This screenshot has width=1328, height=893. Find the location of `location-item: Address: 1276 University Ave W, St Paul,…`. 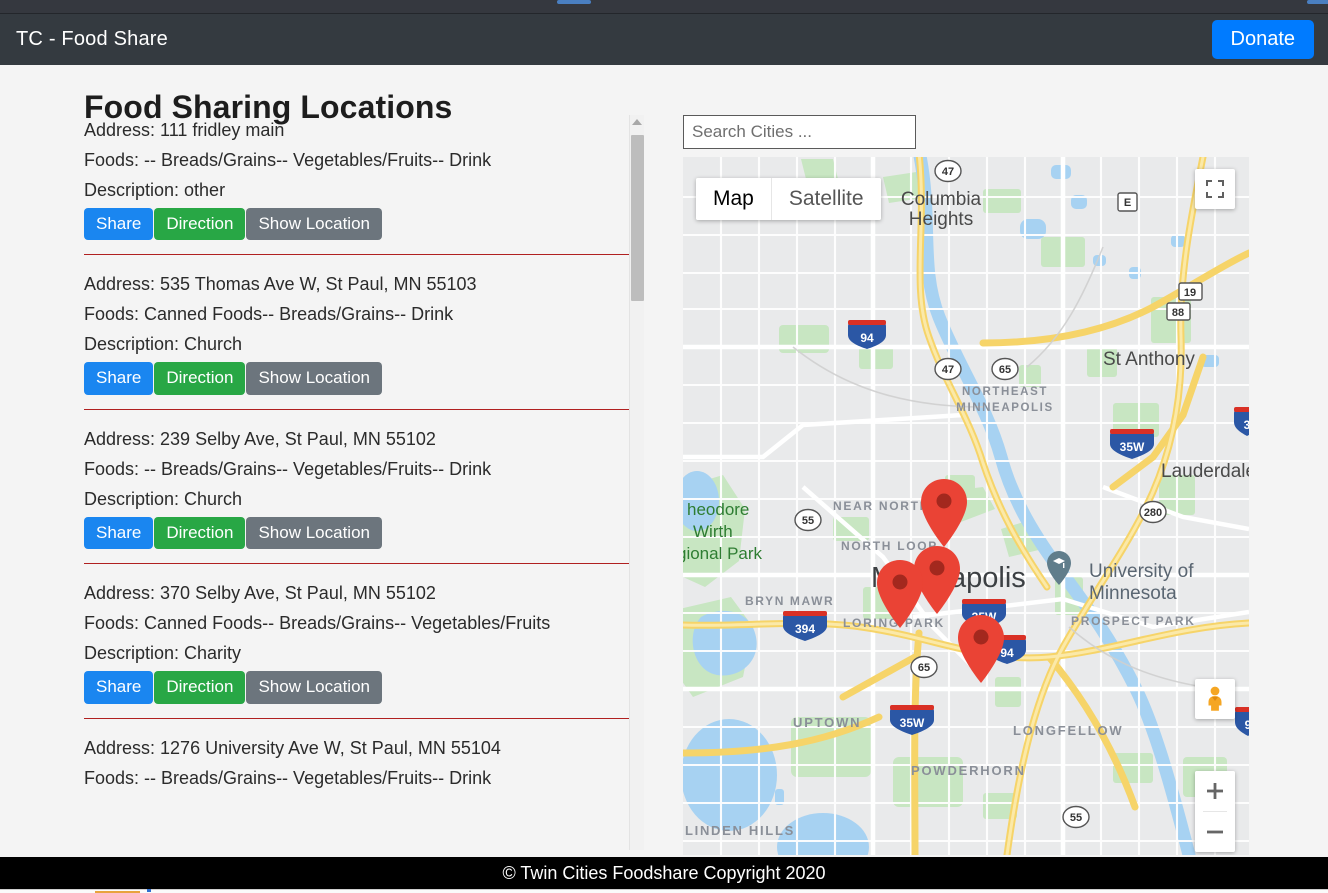

location-item: Address: 1276 University Ave W, St Paul,… is located at coordinates (356, 763).